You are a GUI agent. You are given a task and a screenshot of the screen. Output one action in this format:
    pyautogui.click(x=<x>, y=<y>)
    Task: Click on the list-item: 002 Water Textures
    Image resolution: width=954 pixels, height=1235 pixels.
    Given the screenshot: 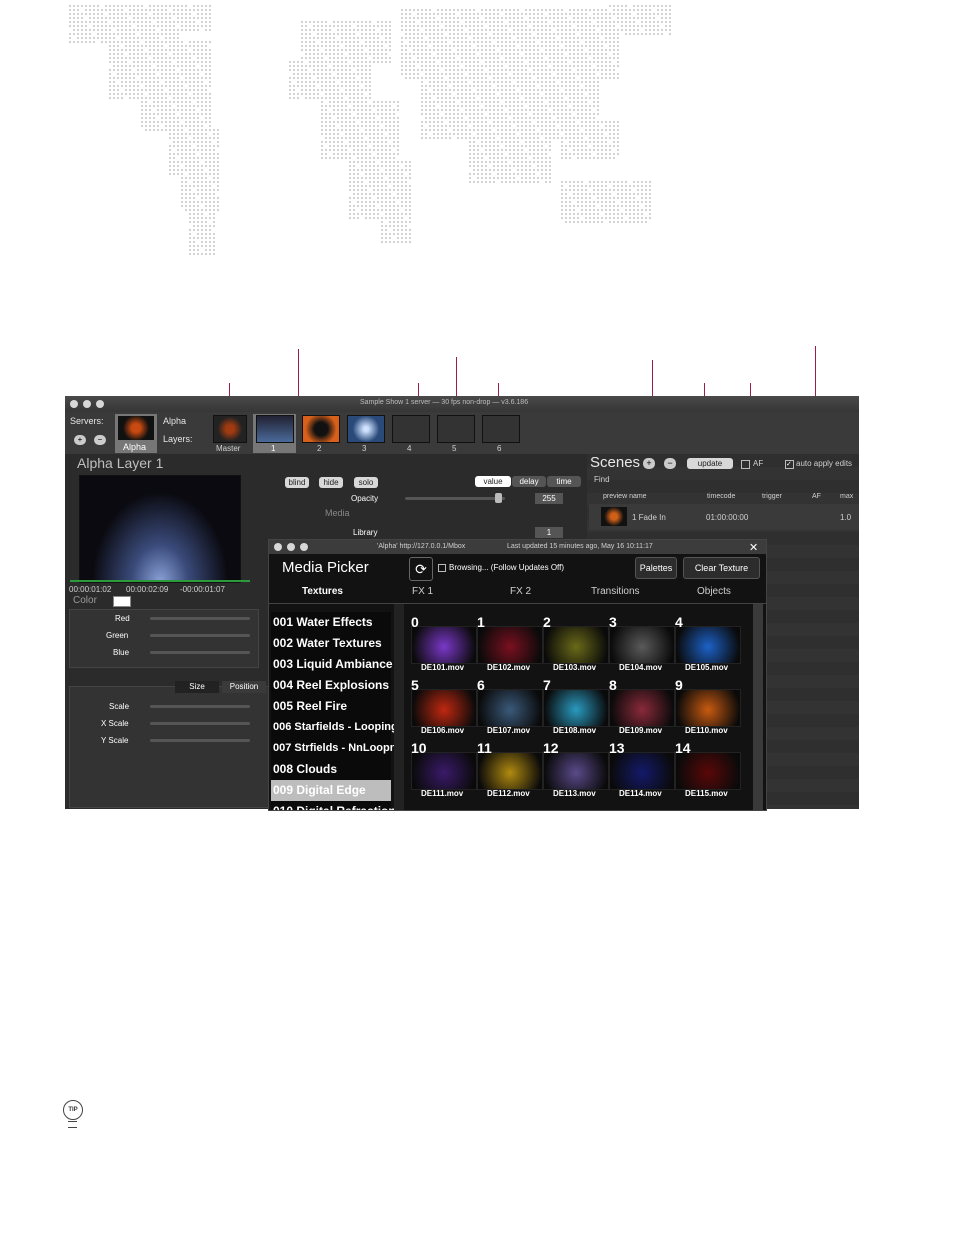 What is the action you would take?
    pyautogui.click(x=331, y=643)
    